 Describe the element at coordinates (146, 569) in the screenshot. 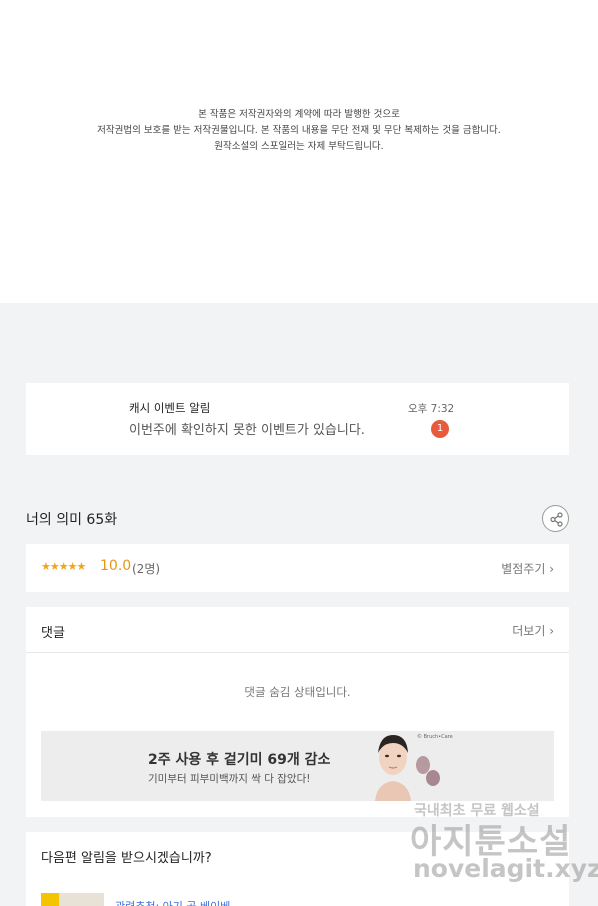

I see `rating-count: (2명)` at that location.